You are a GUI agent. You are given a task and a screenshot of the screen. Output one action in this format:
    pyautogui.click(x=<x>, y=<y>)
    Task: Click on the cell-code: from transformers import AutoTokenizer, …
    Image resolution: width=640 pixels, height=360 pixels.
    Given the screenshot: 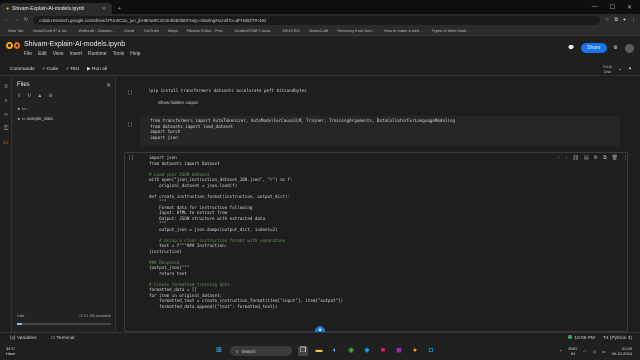 What is the action you would take?
    pyautogui.click(x=381, y=129)
    